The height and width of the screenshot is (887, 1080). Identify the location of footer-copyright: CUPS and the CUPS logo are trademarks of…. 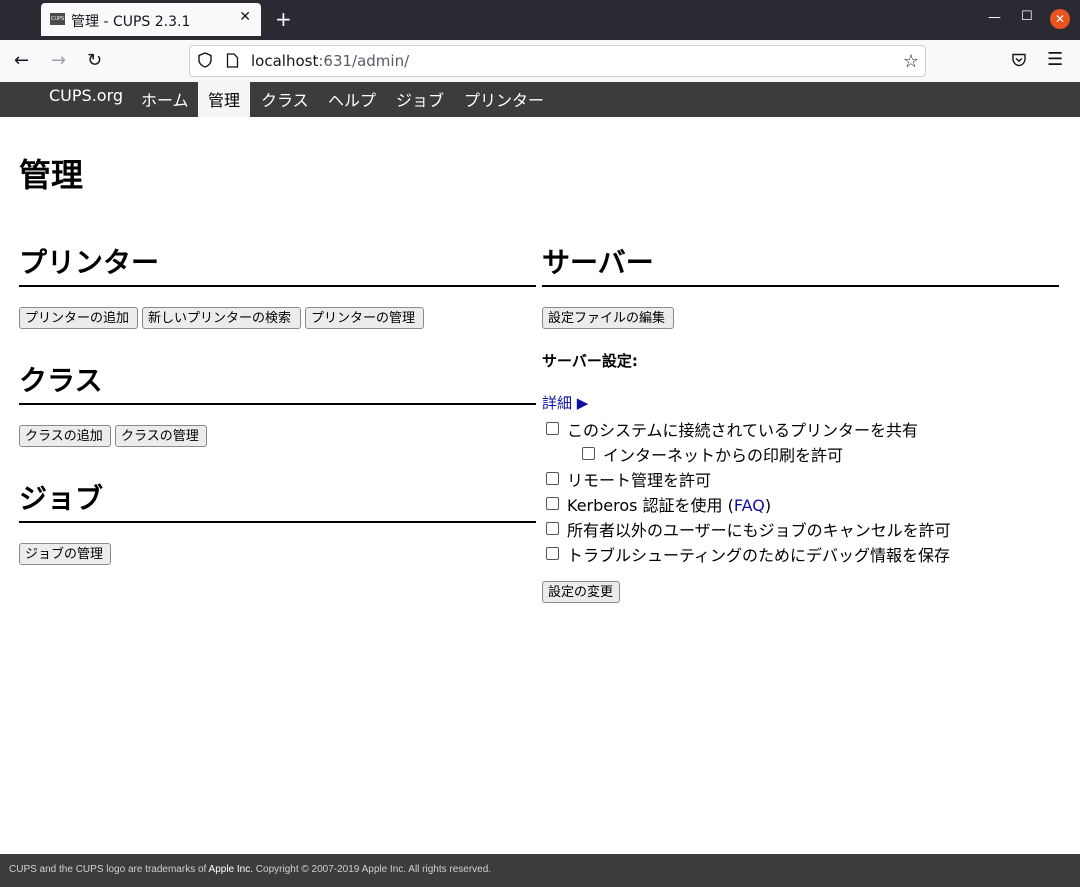
(250, 869).